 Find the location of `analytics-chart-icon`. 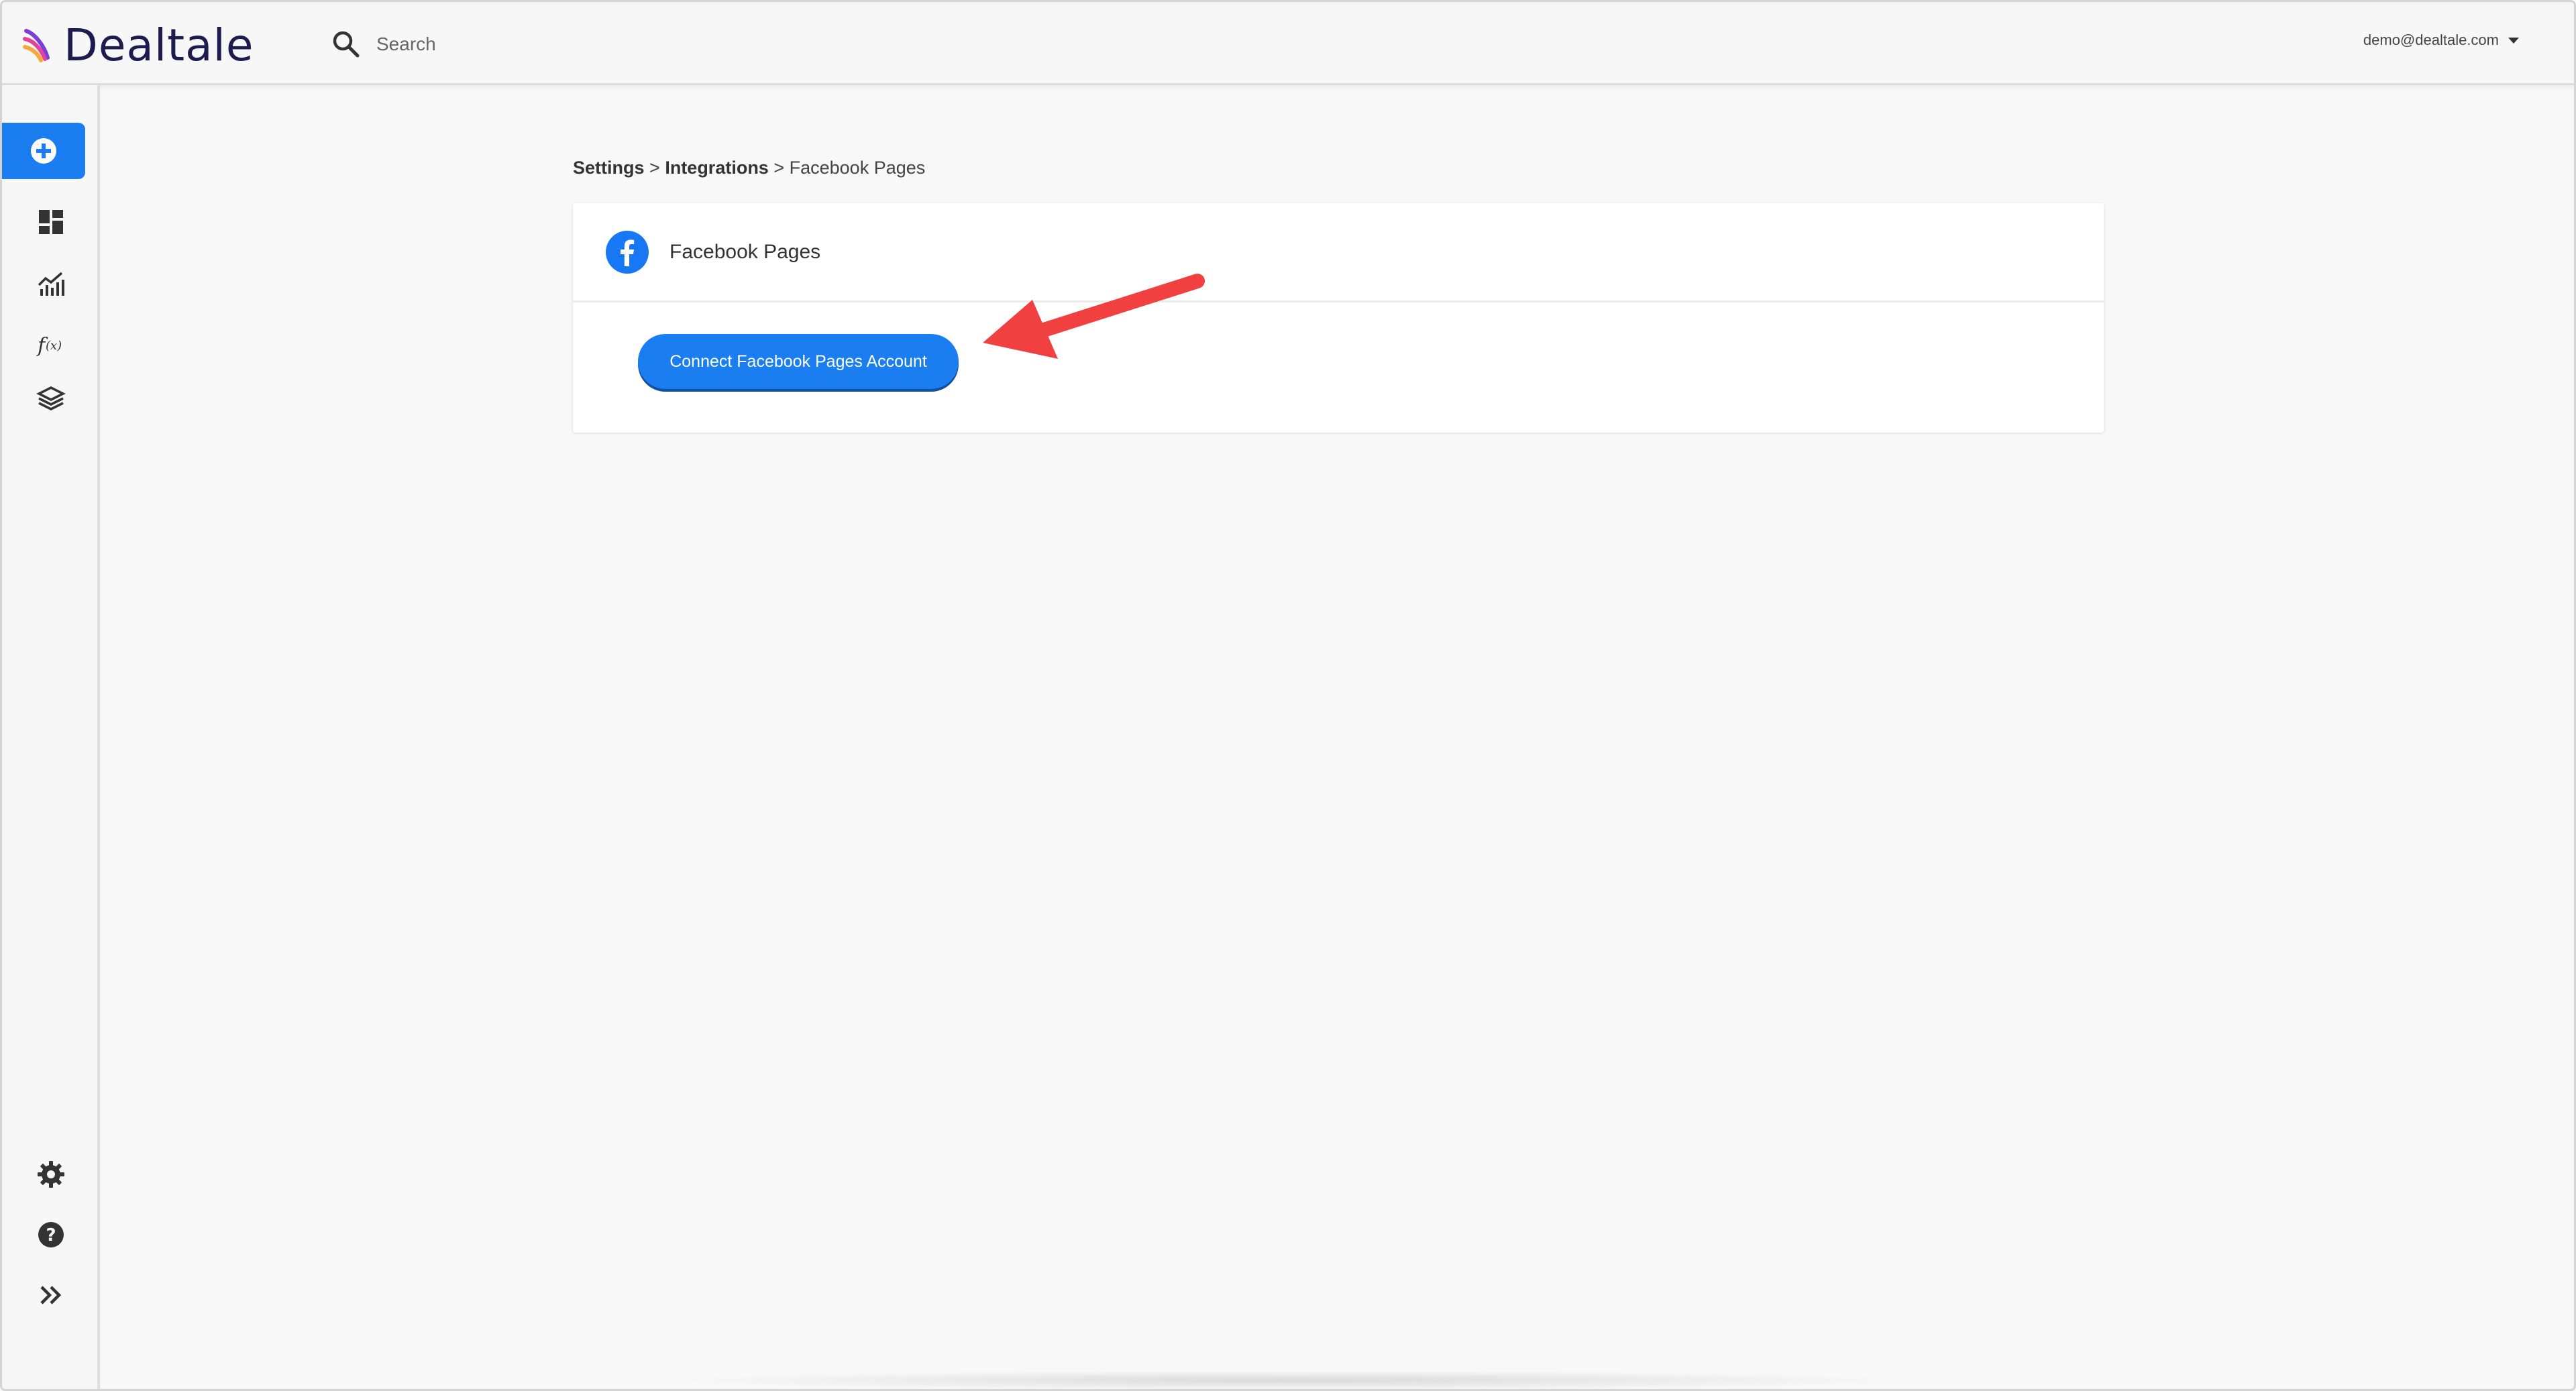

analytics-chart-icon is located at coordinates (51, 284).